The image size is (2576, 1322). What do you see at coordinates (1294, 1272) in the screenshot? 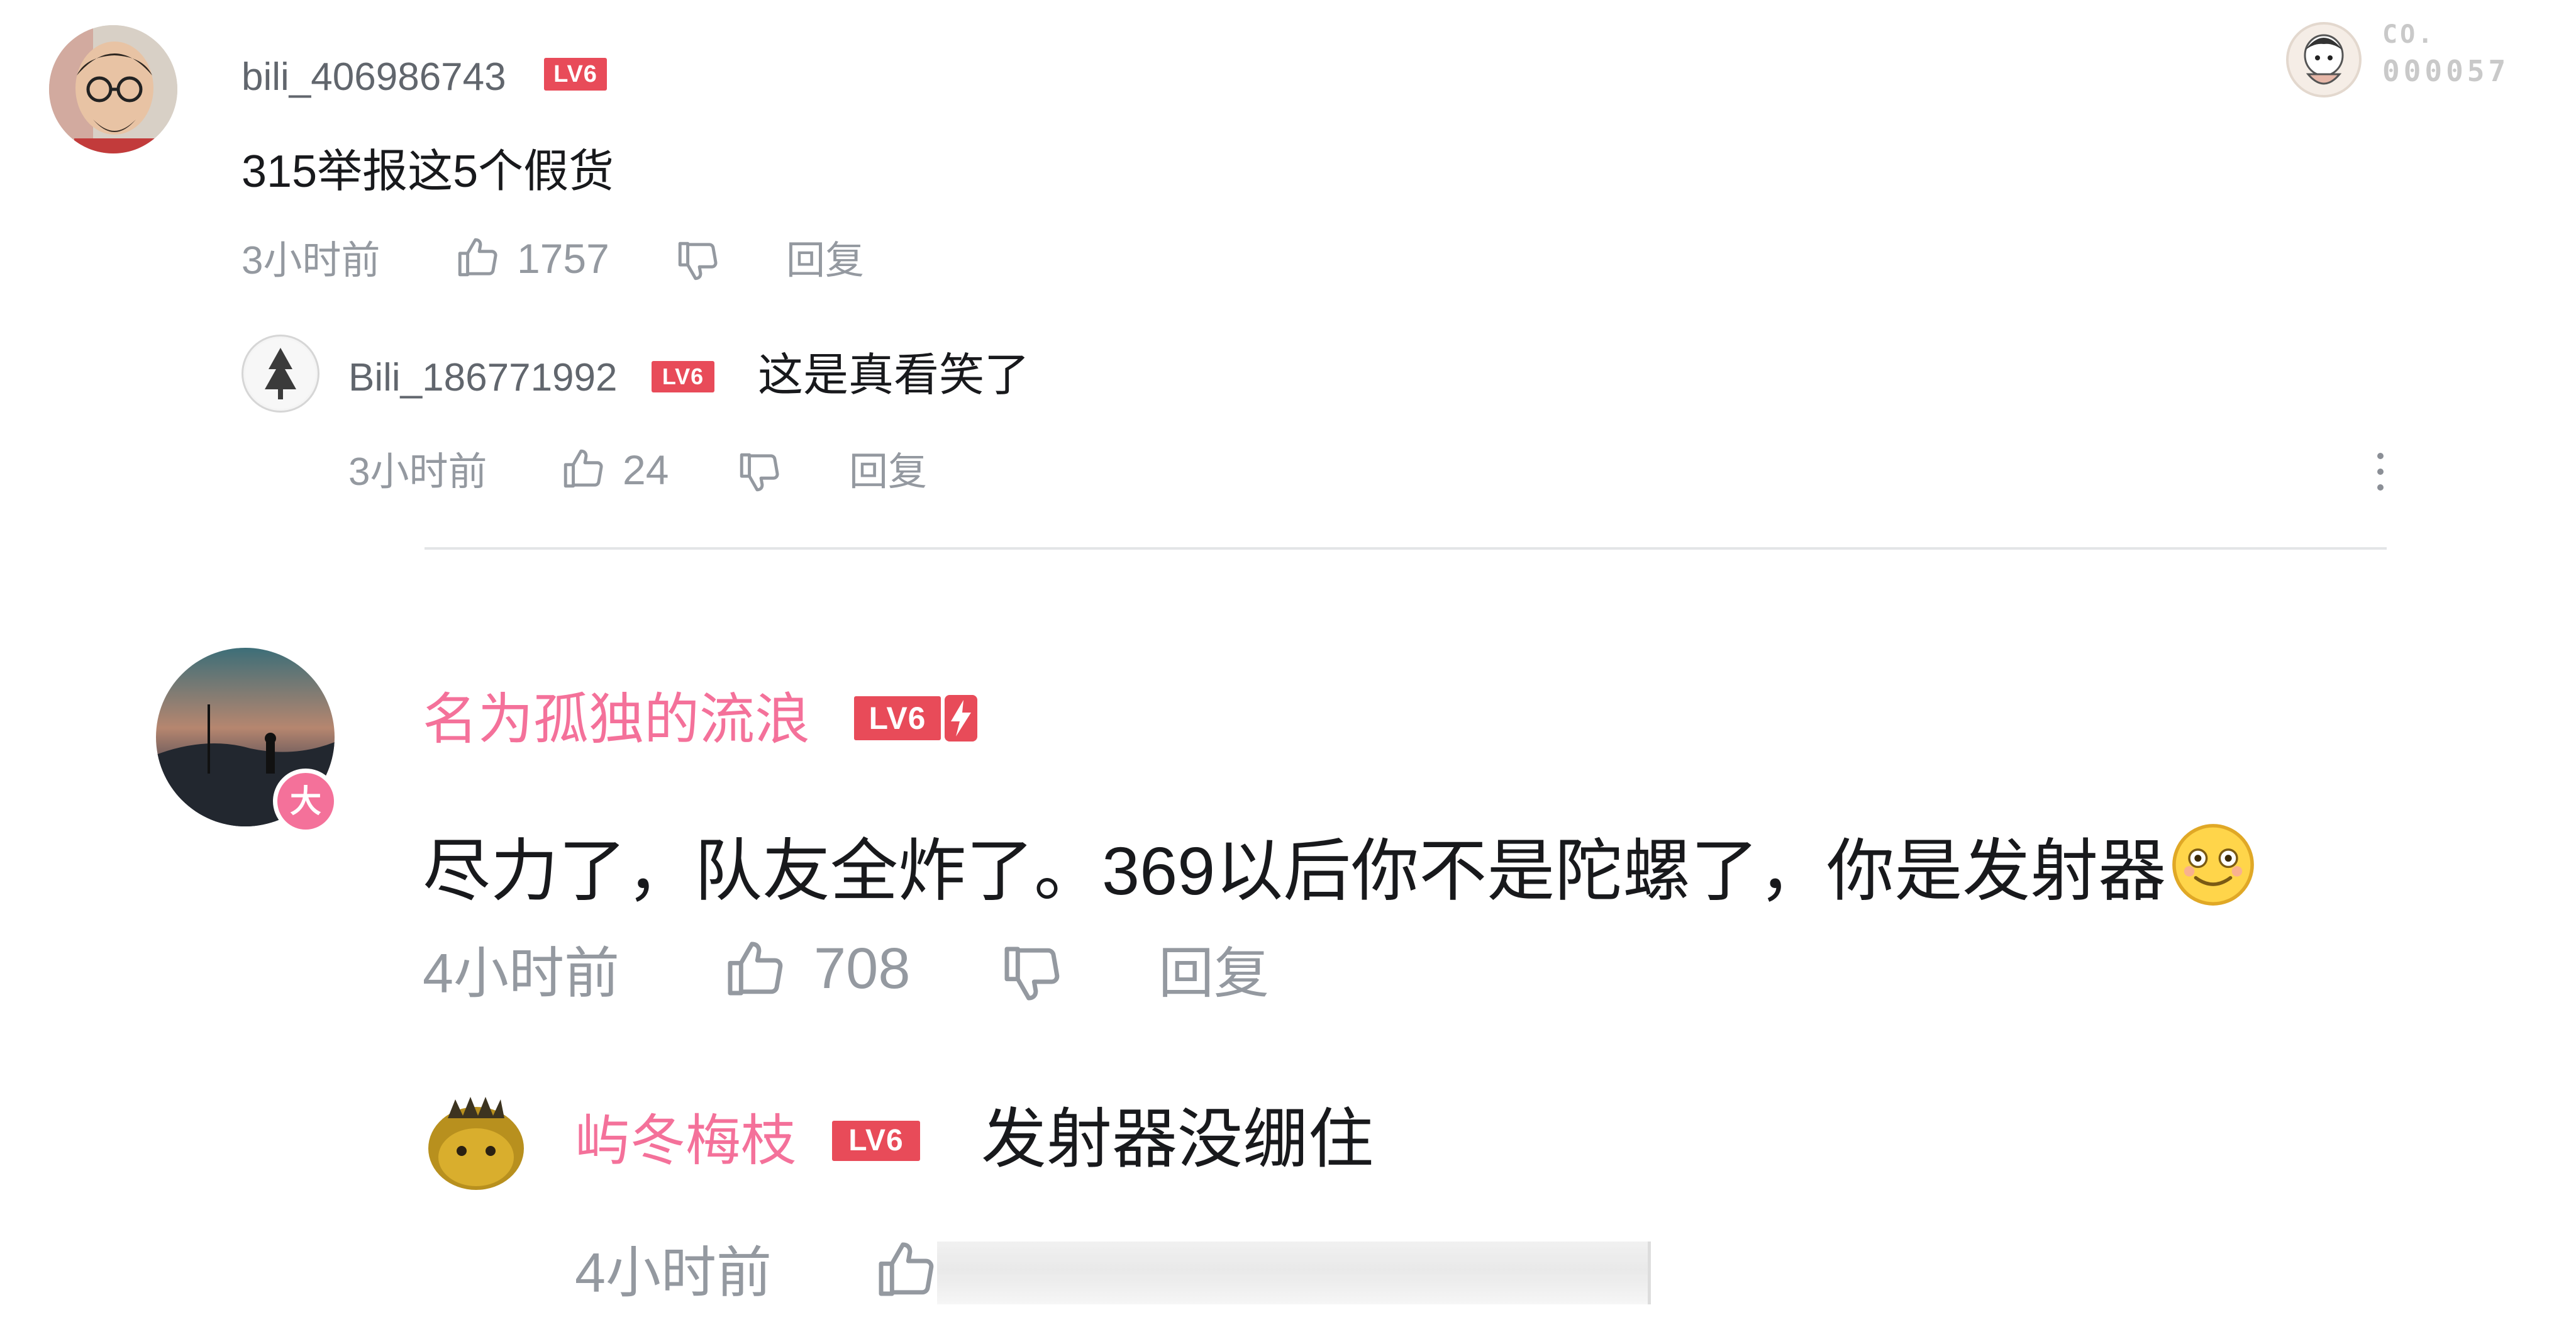
I see `blurred-overlay` at bounding box center [1294, 1272].